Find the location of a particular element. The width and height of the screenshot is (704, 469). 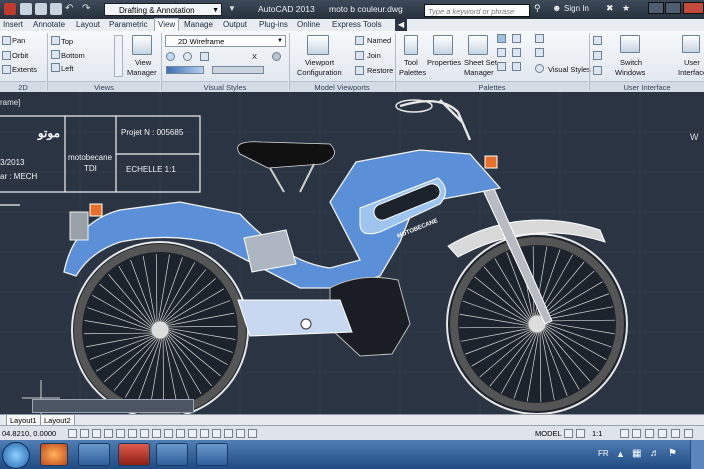

viewcube: W is located at coordinates (697, 145).